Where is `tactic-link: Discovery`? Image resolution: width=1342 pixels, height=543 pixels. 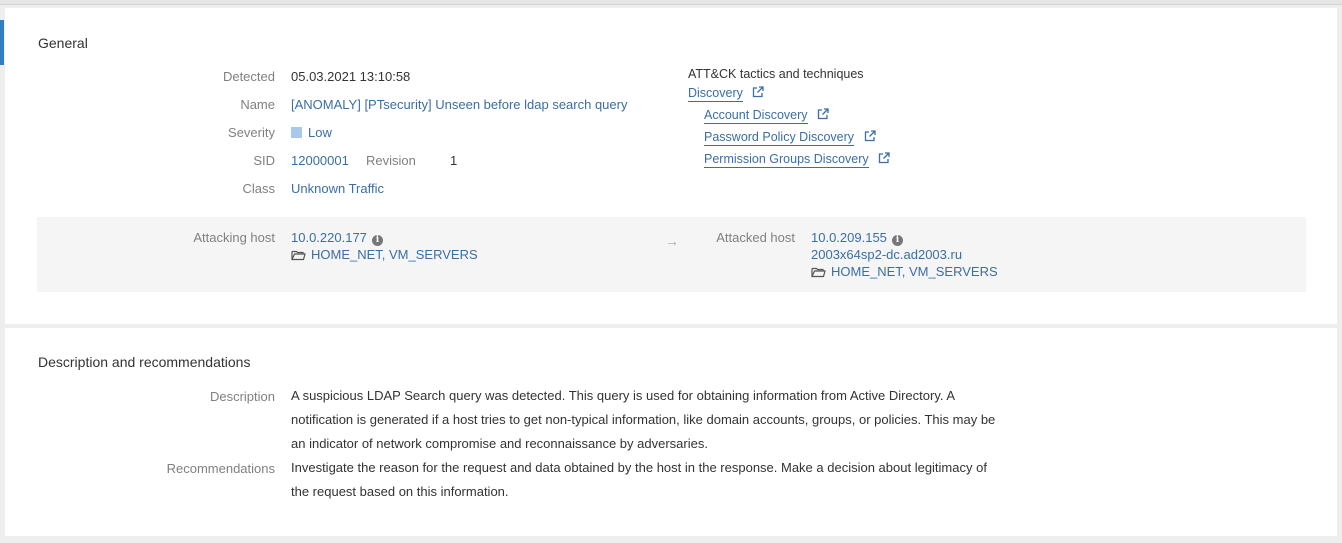 tactic-link: Discovery is located at coordinates (715, 94).